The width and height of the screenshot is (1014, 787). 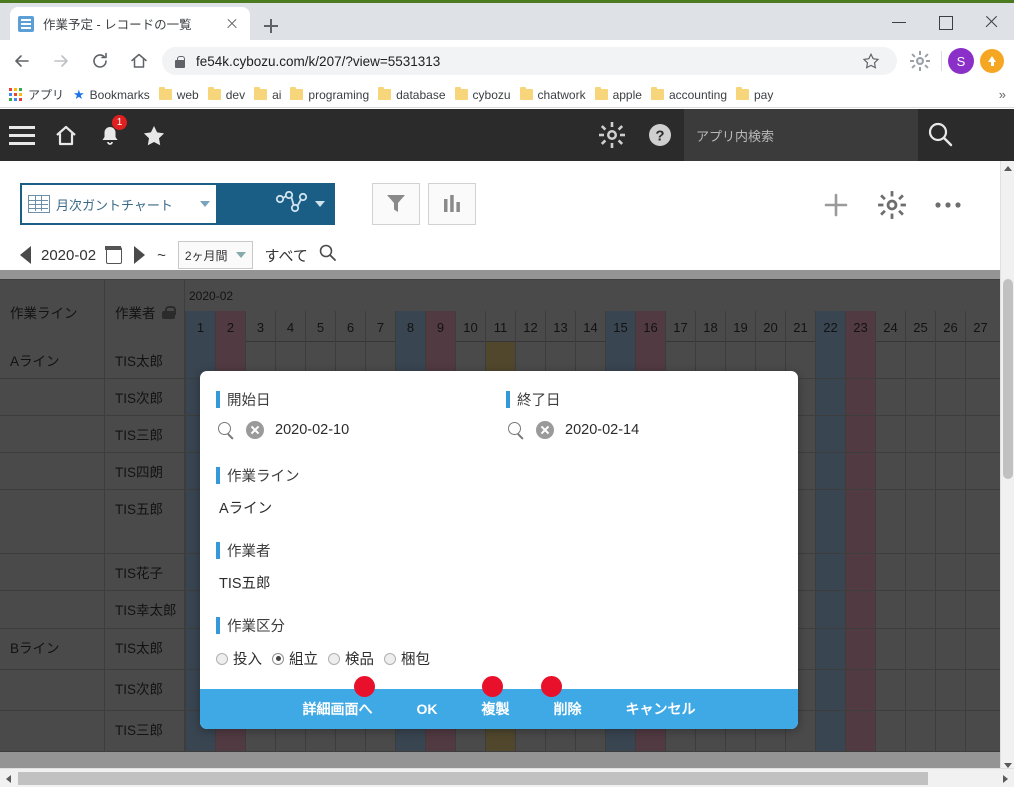 I want to click on app-search-input: アプリ内検索, so click(x=801, y=135).